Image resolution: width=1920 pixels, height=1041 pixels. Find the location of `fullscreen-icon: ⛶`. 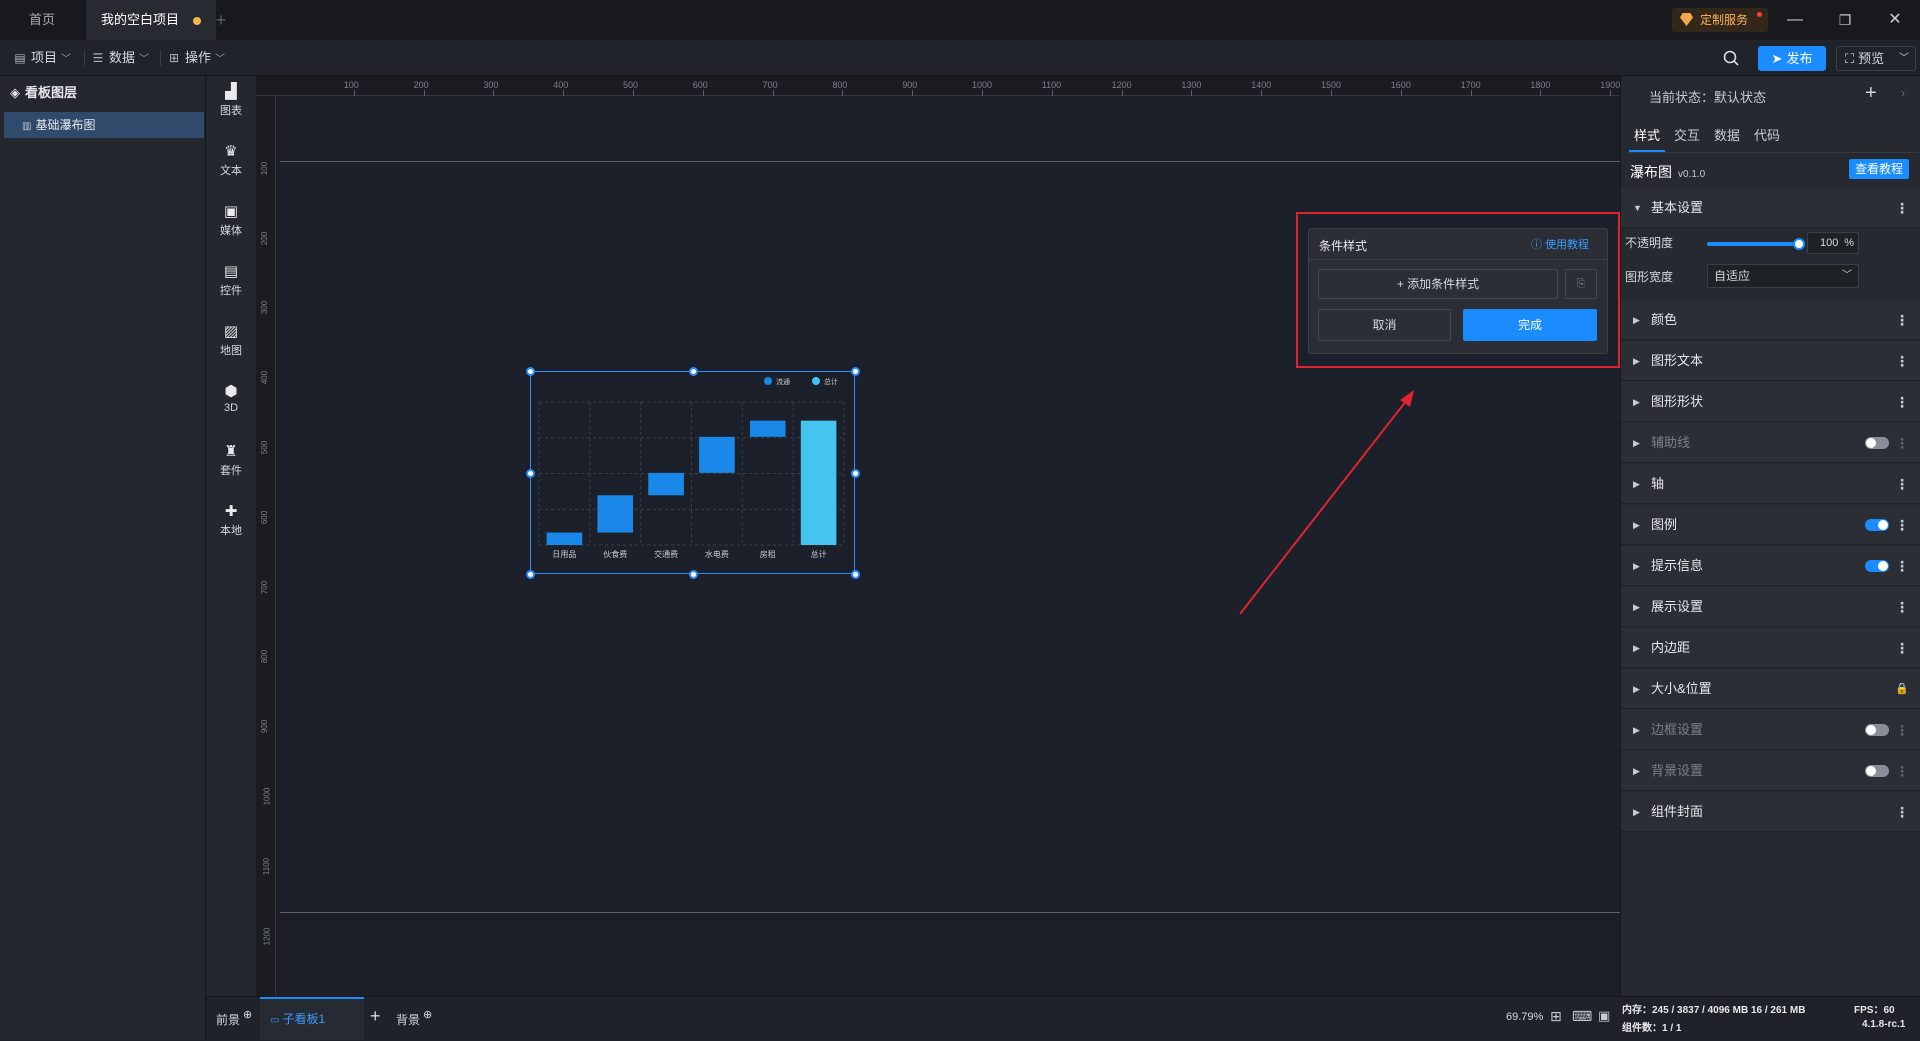

fullscreen-icon: ⛶ is located at coordinates (1850, 58).